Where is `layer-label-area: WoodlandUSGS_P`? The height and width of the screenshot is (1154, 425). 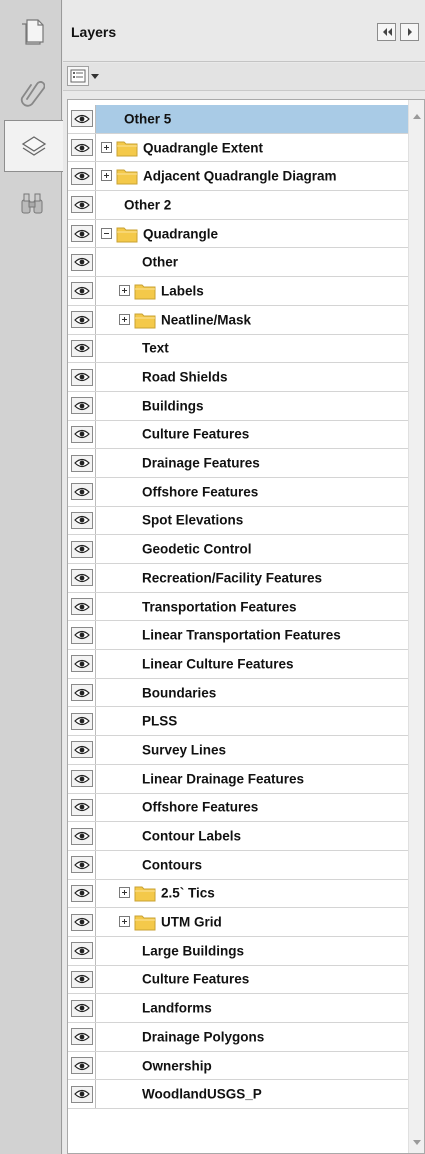
layer-label-area: WoodlandUSGS_P is located at coordinates (253, 1094).